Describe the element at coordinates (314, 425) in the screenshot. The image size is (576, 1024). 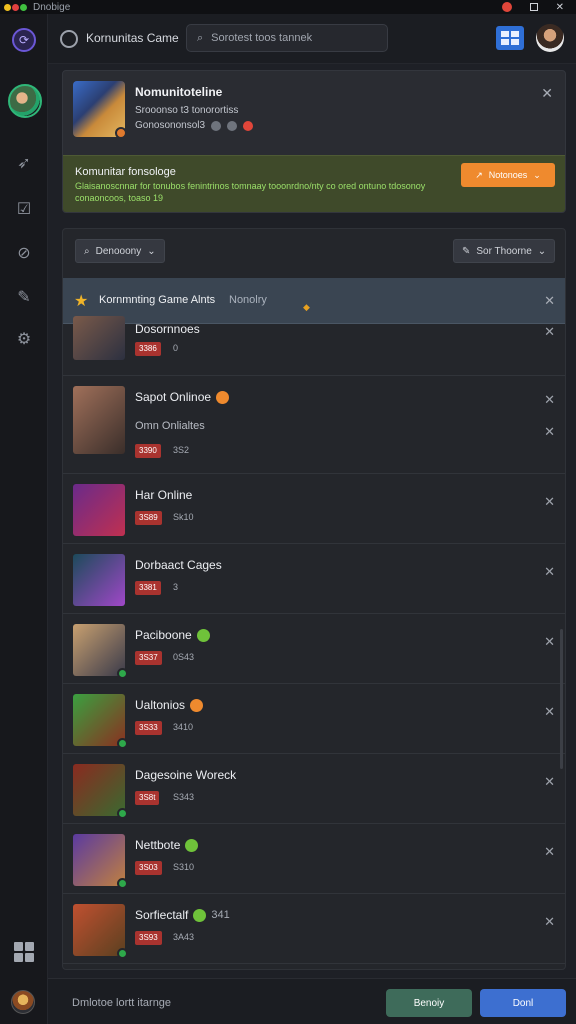
I see `list-item: Sapot Onlinoe Omn Onlialtes 3390 3S2 ✕ ✕` at that location.